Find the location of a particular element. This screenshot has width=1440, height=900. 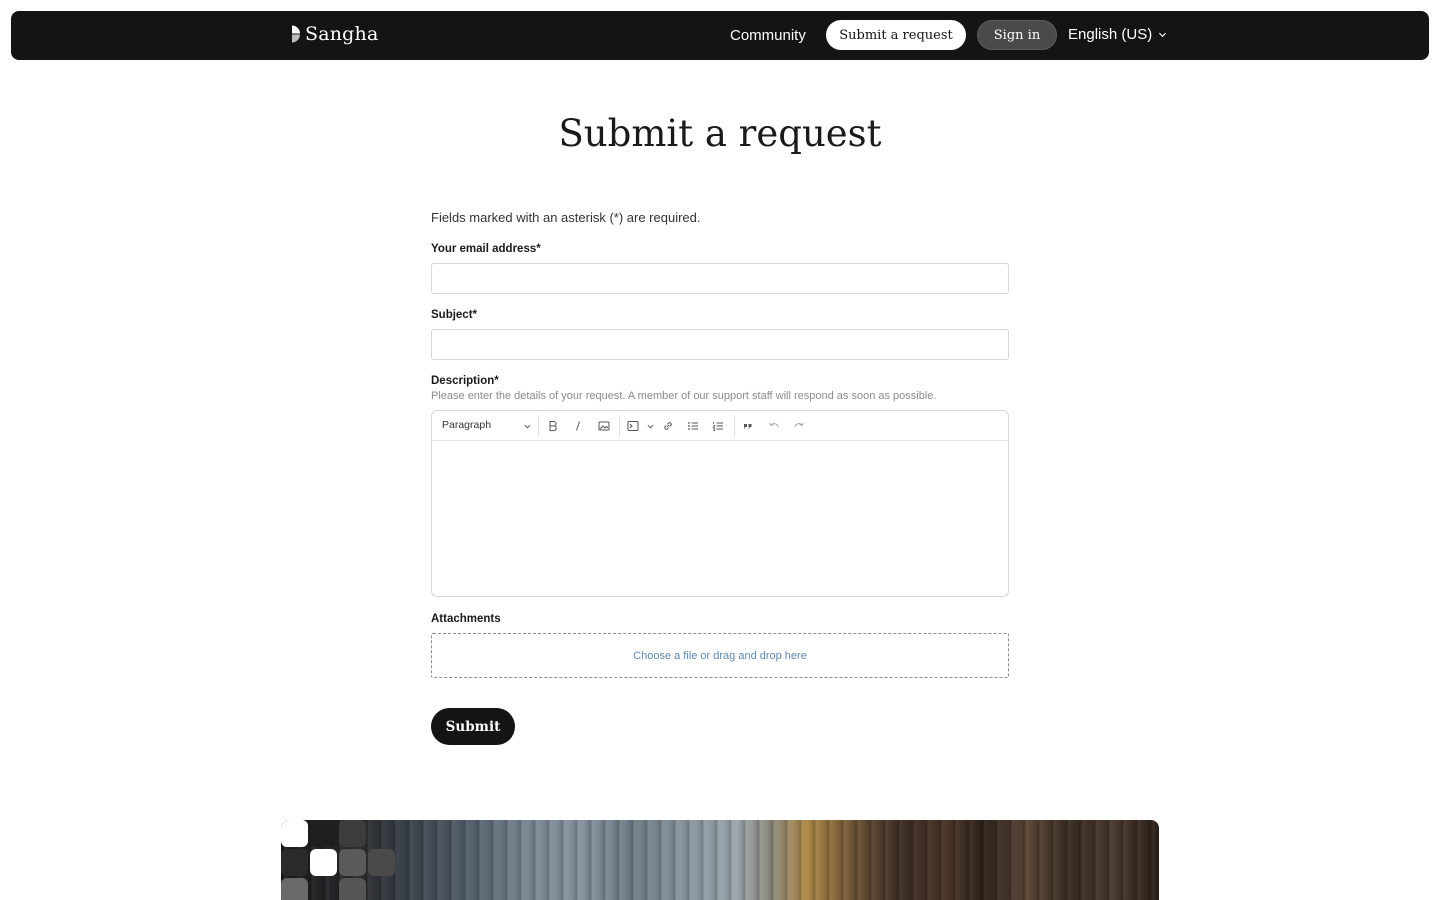

banner-texture is located at coordinates (720, 860).